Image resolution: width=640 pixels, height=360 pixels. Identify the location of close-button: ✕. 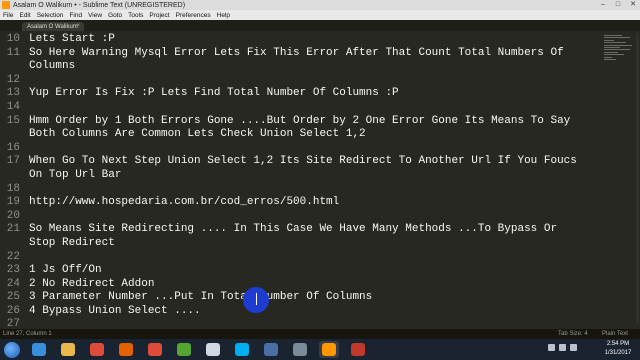
(633, 5).